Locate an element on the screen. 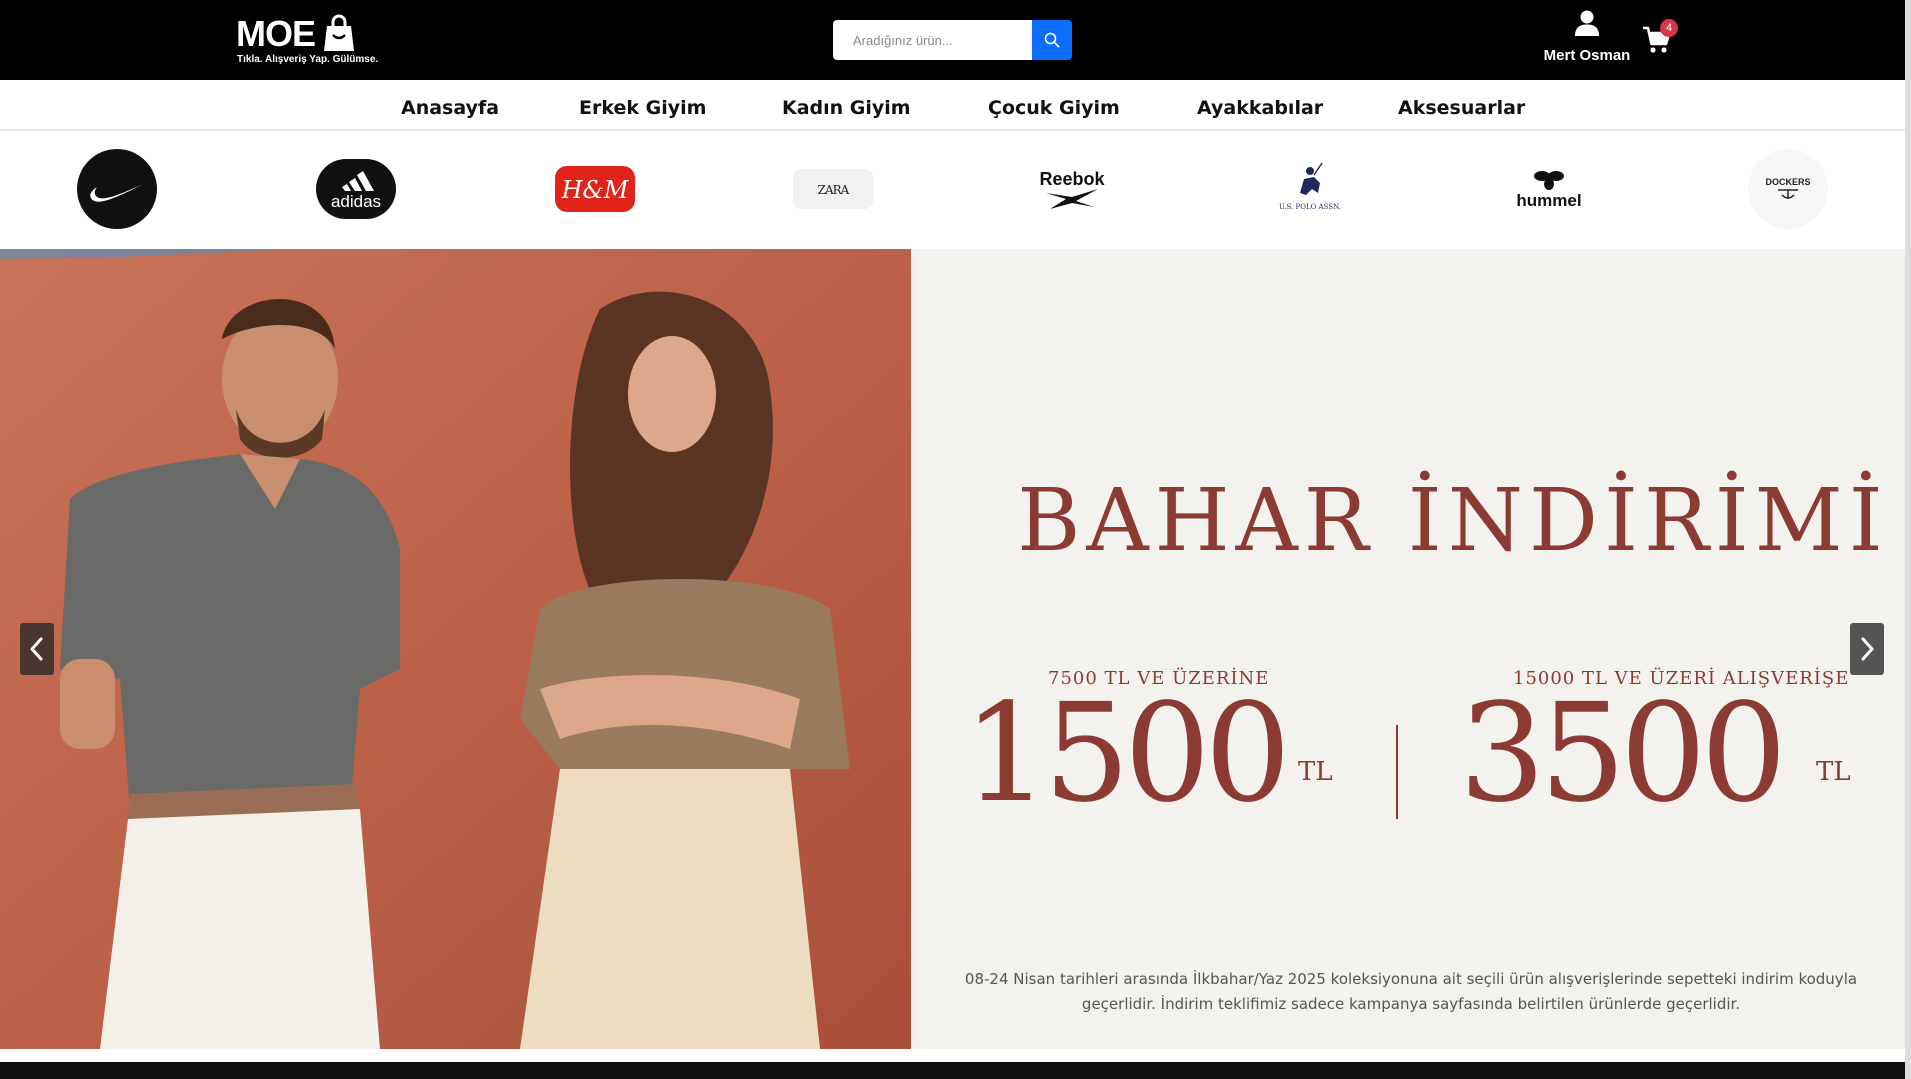 Image resolution: width=1911 pixels, height=1079 pixels. zara-logo-icon: ZARA is located at coordinates (833, 189).